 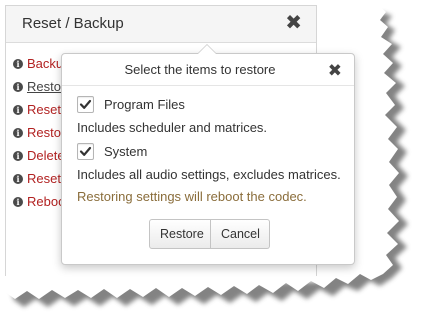 I want to click on program-files-label: Program Files, so click(x=144, y=104).